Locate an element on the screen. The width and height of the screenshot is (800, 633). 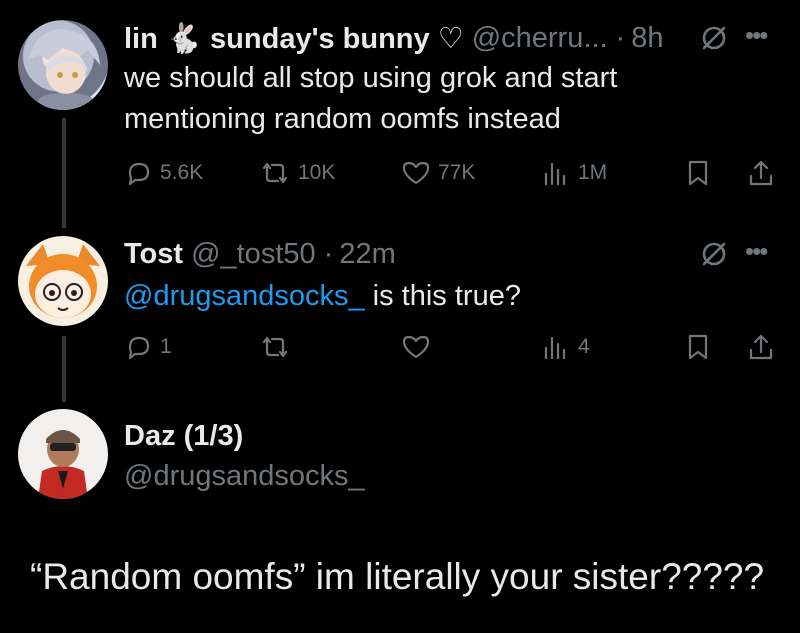
display-name: Tost is located at coordinates (153, 254).